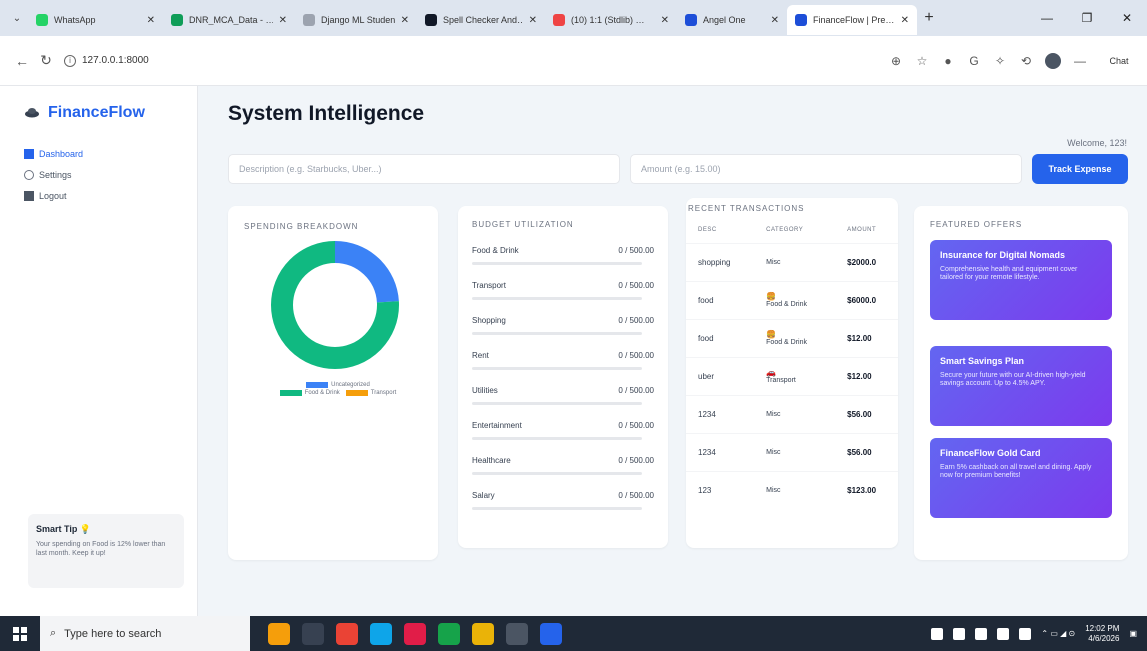  I want to click on wps-icon, so click(415, 633).